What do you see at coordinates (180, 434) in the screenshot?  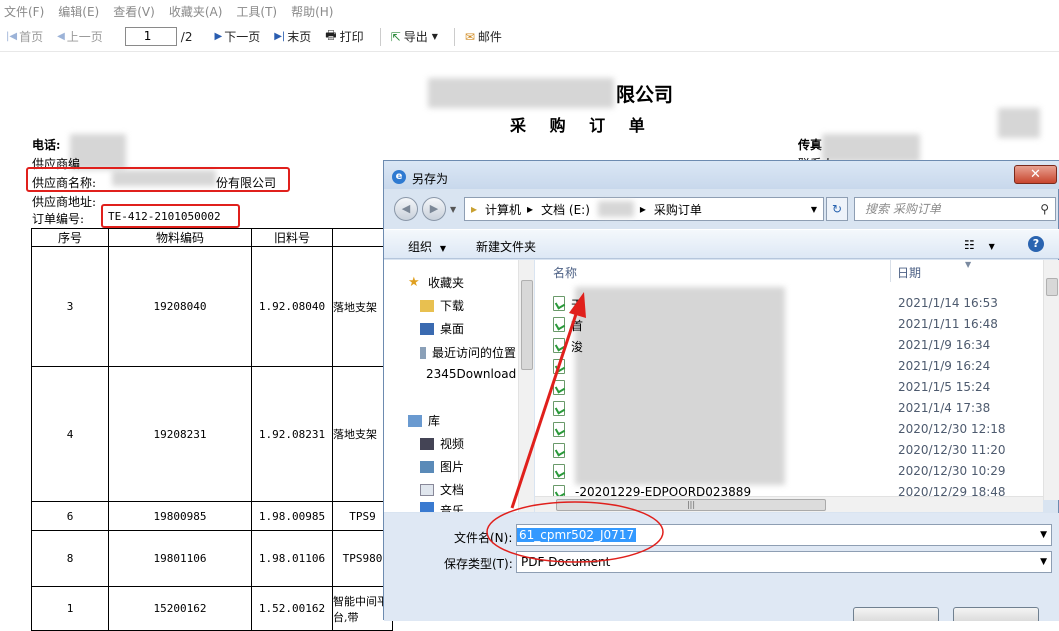 I see `cell-code: 19208231` at bounding box center [180, 434].